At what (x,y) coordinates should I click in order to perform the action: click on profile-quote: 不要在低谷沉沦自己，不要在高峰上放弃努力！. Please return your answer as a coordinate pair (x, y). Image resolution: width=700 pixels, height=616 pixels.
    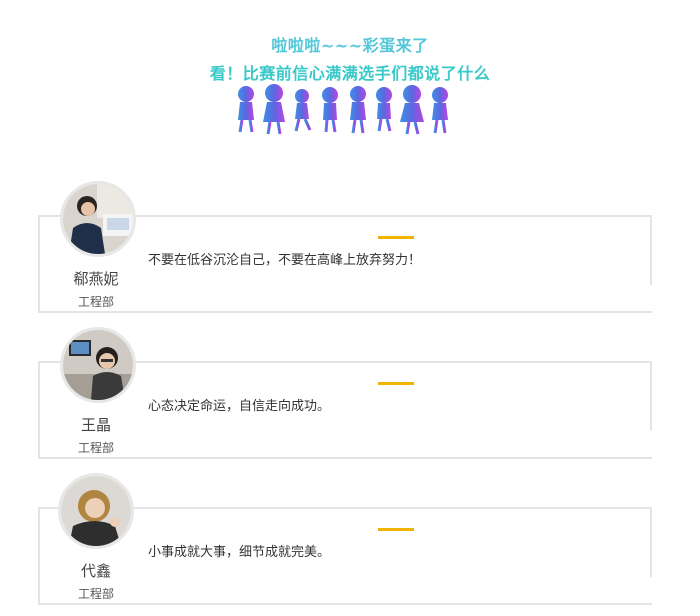
    Looking at the image, I should click on (285, 260).